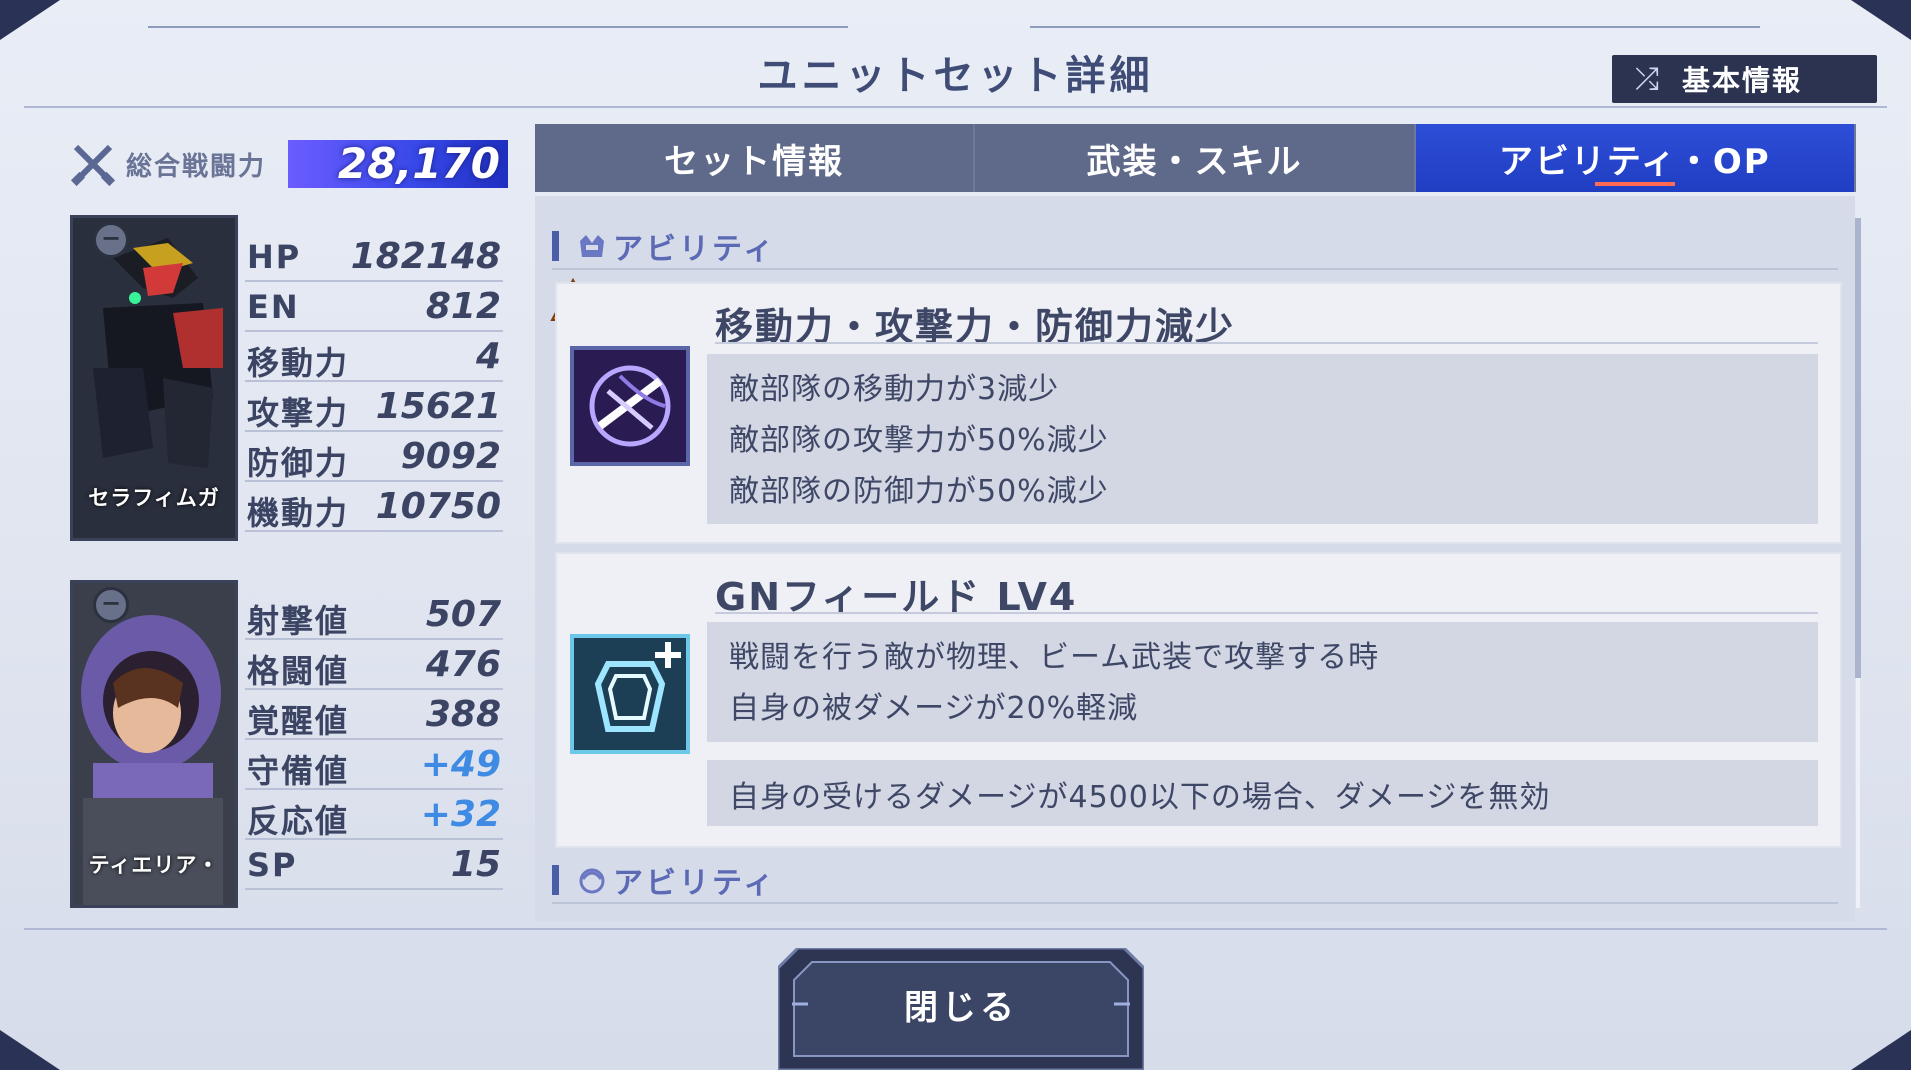 The width and height of the screenshot is (1911, 1070). I want to click on ability-line: 自身の被ダメージが20%軽減, so click(934, 708).